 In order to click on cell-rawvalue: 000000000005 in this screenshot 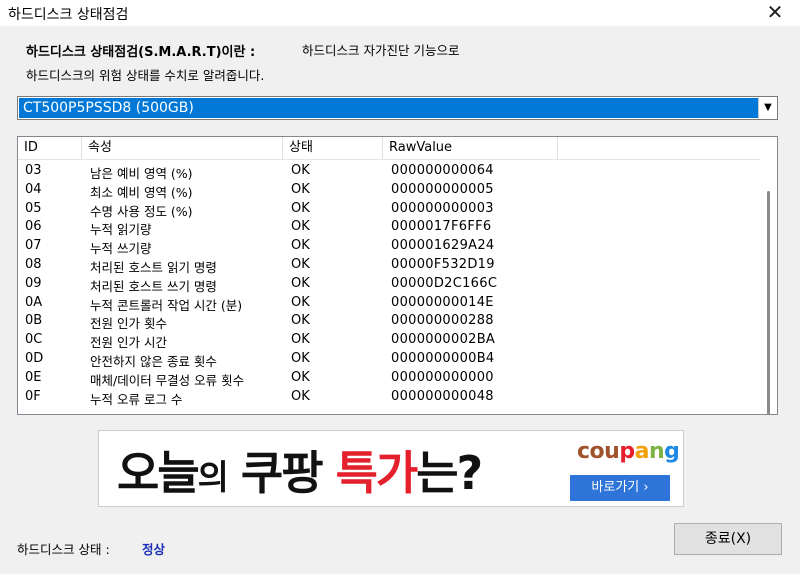, I will do `click(442, 189)`.